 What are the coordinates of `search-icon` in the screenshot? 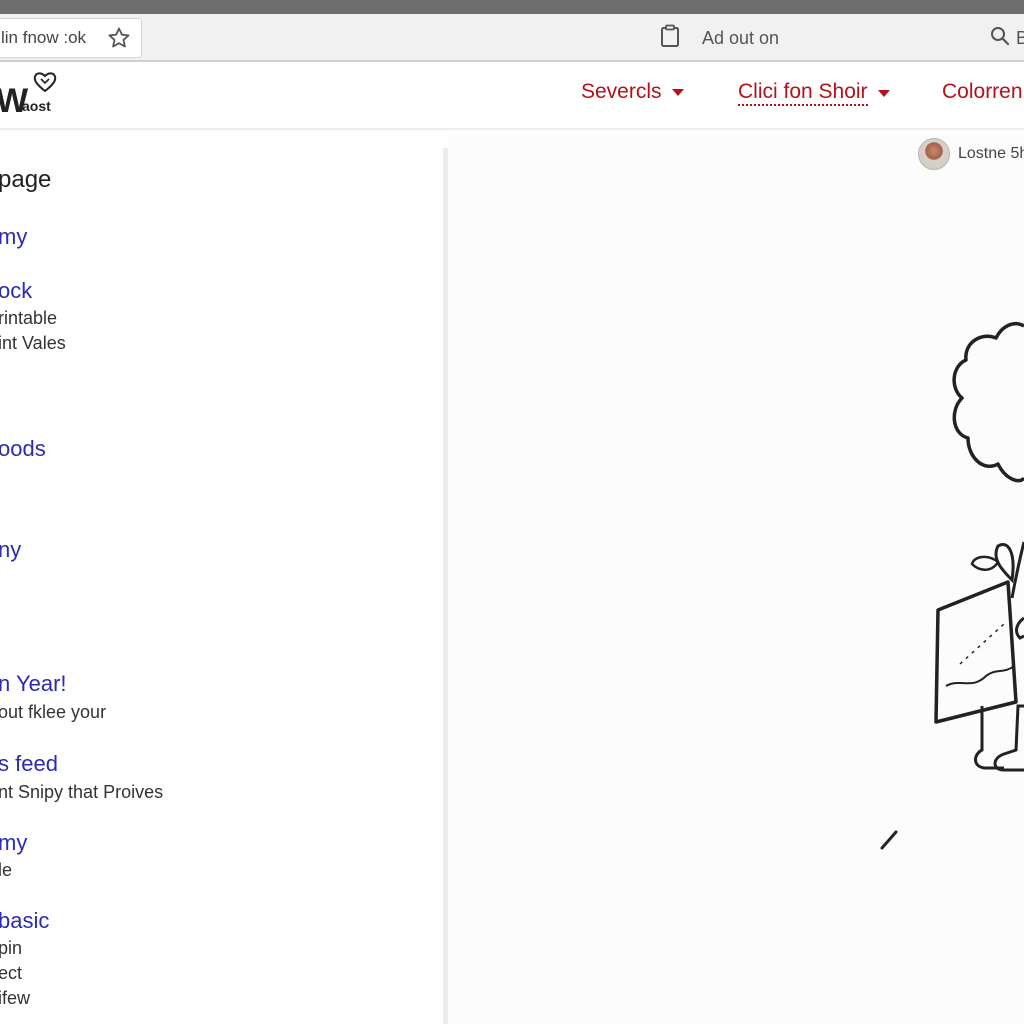 It's located at (1000, 38).